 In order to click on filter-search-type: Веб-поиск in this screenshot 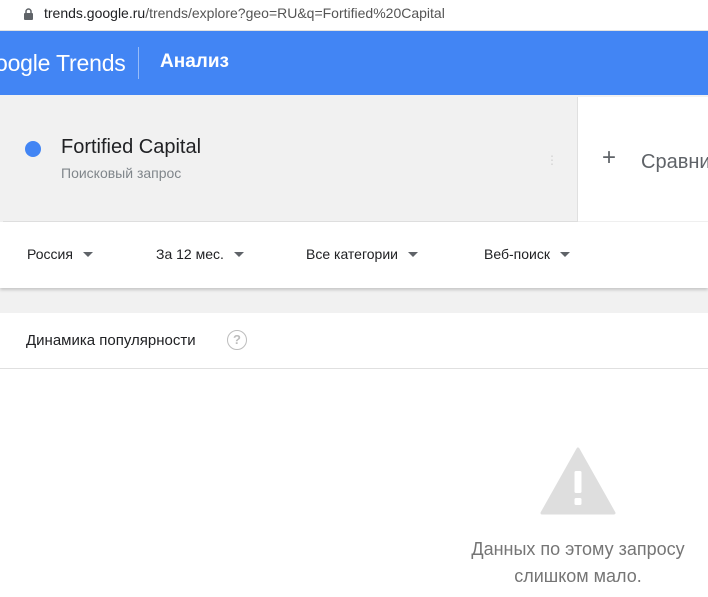, I will do `click(527, 254)`.